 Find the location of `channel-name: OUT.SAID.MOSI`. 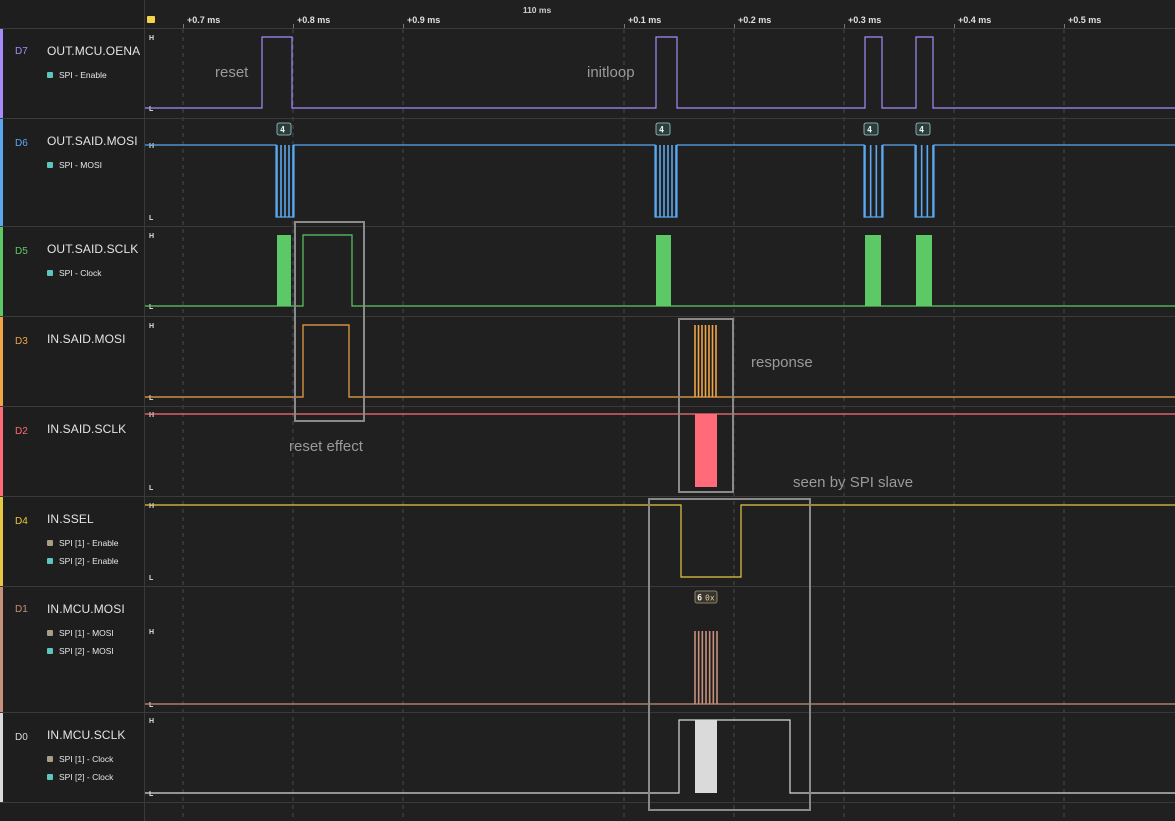

channel-name: OUT.SAID.MOSI is located at coordinates (92, 141).